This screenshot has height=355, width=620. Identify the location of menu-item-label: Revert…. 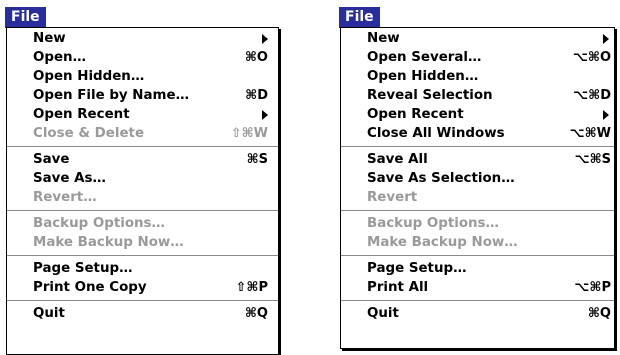
(65, 197).